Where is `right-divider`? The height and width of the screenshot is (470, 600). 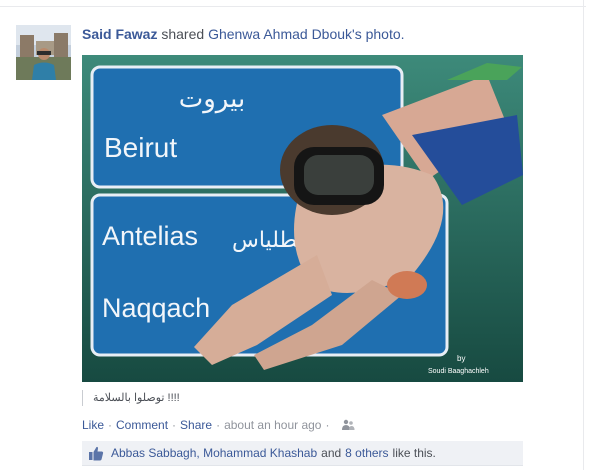 right-divider is located at coordinates (583, 235).